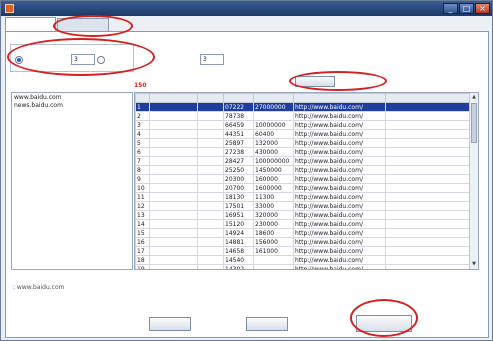  I want to click on scroll-up-icon: ▲, so click(474, 97).